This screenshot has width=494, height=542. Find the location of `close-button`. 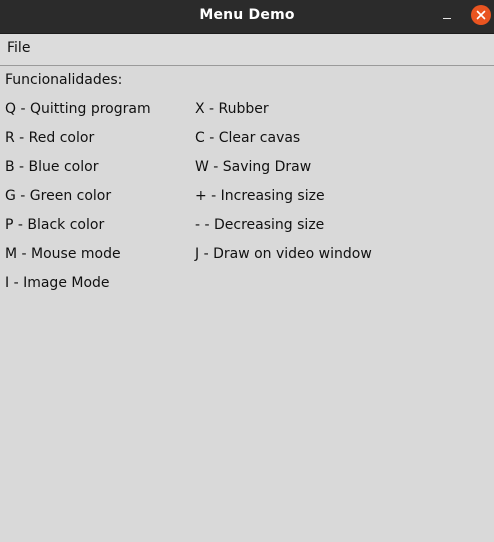

close-button is located at coordinates (481, 15).